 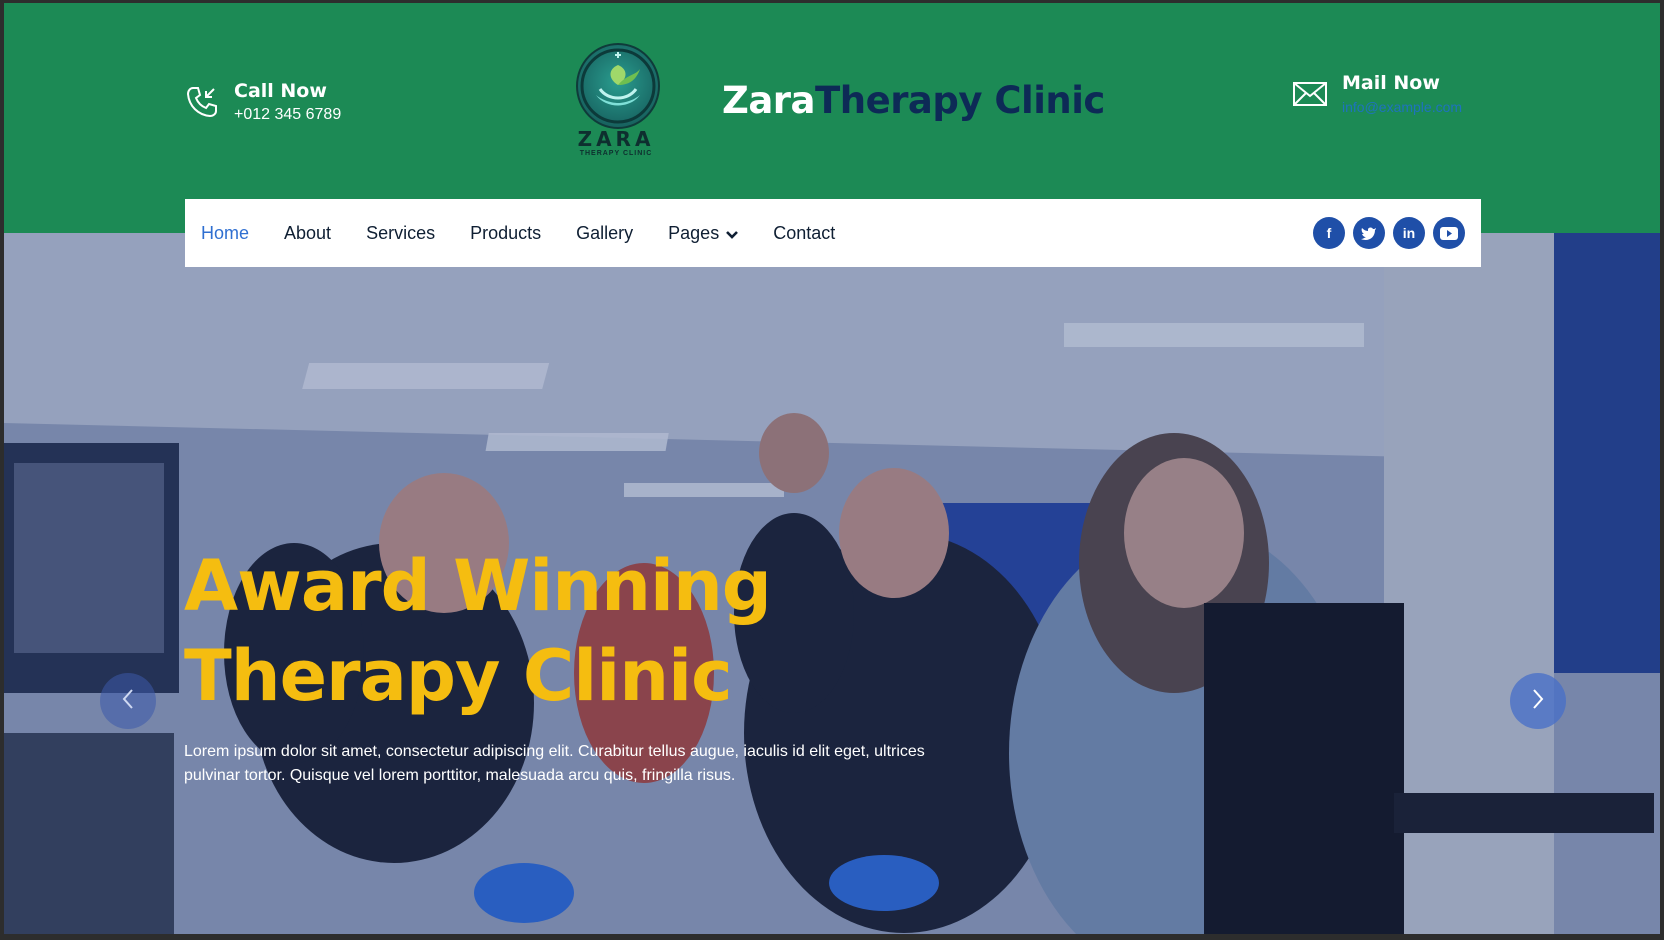 I want to click on hero-title-line-1: Award Winning, so click(x=478, y=586).